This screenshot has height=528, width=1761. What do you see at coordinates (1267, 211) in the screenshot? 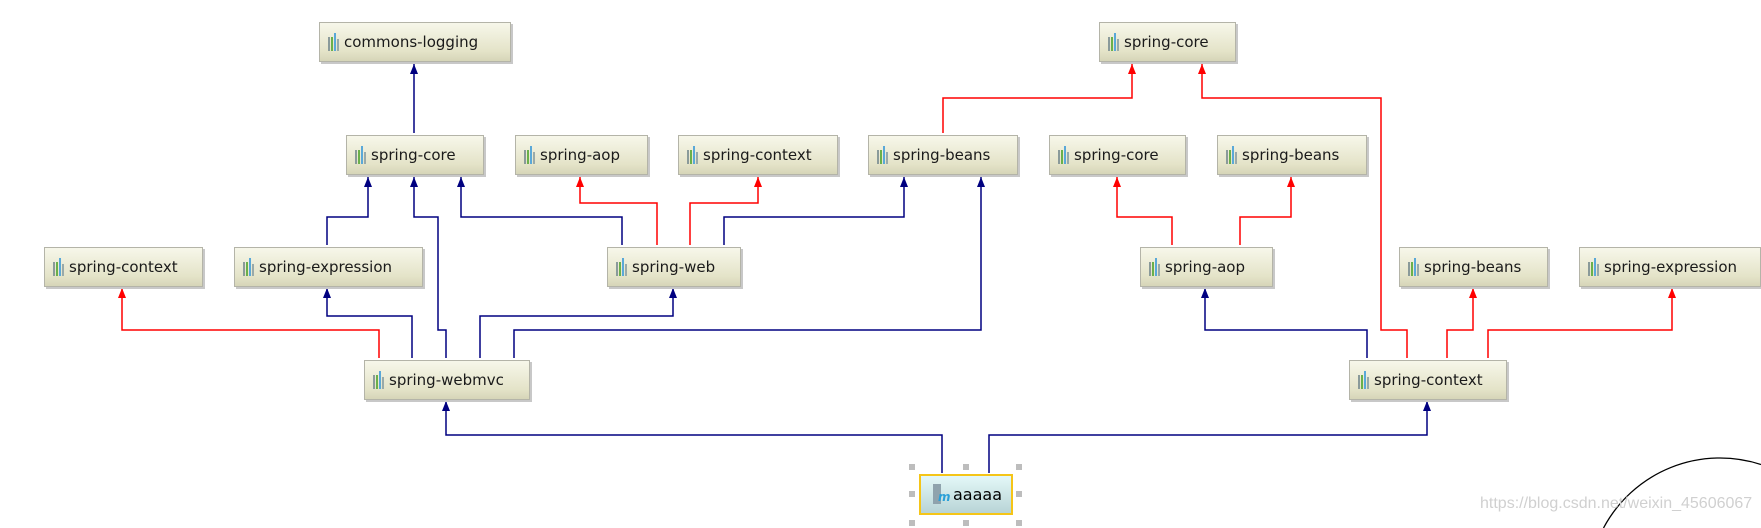
I see `edge-aop-beans` at bounding box center [1267, 211].